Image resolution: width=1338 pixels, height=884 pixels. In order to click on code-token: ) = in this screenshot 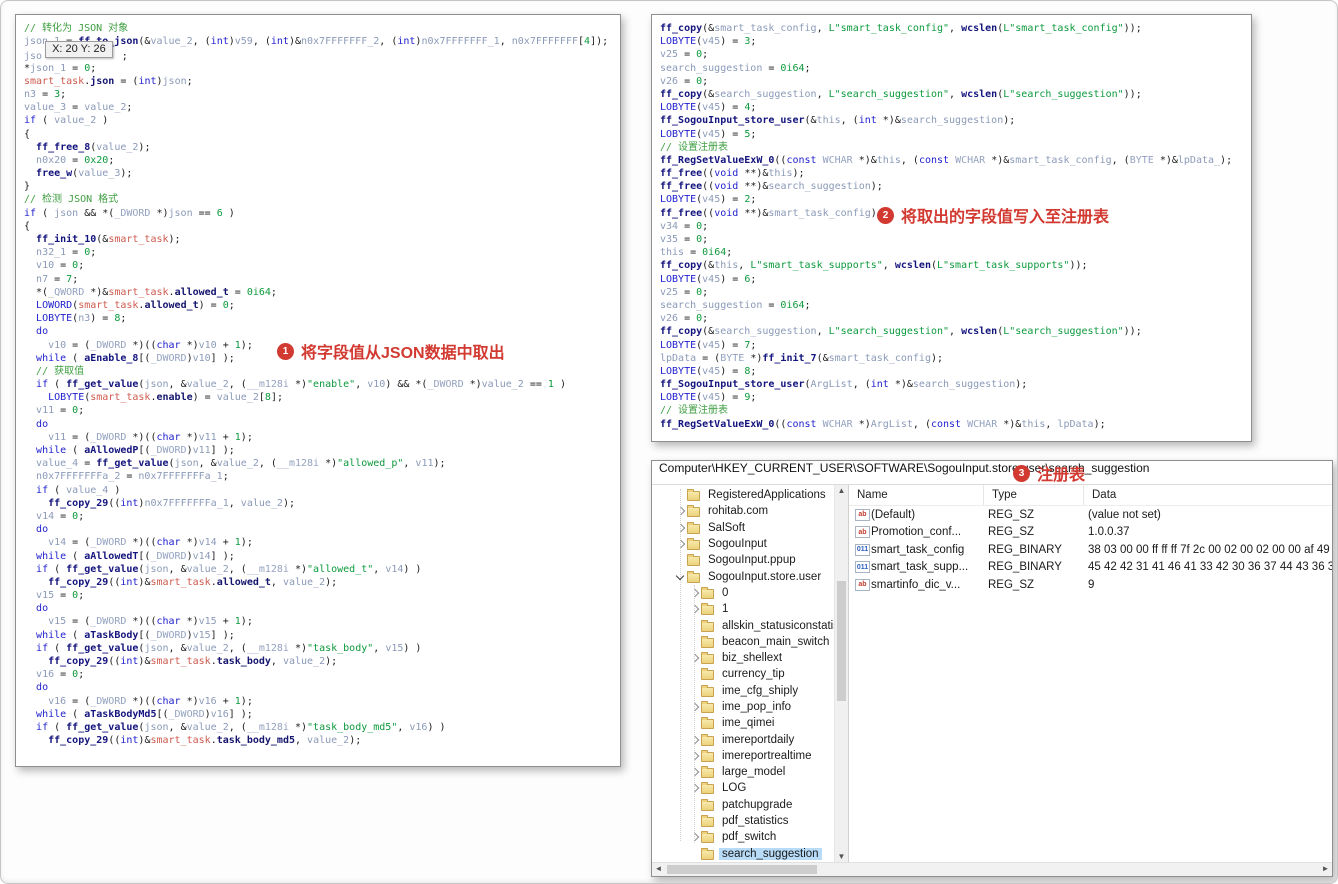, I will do `click(732, 398)`.